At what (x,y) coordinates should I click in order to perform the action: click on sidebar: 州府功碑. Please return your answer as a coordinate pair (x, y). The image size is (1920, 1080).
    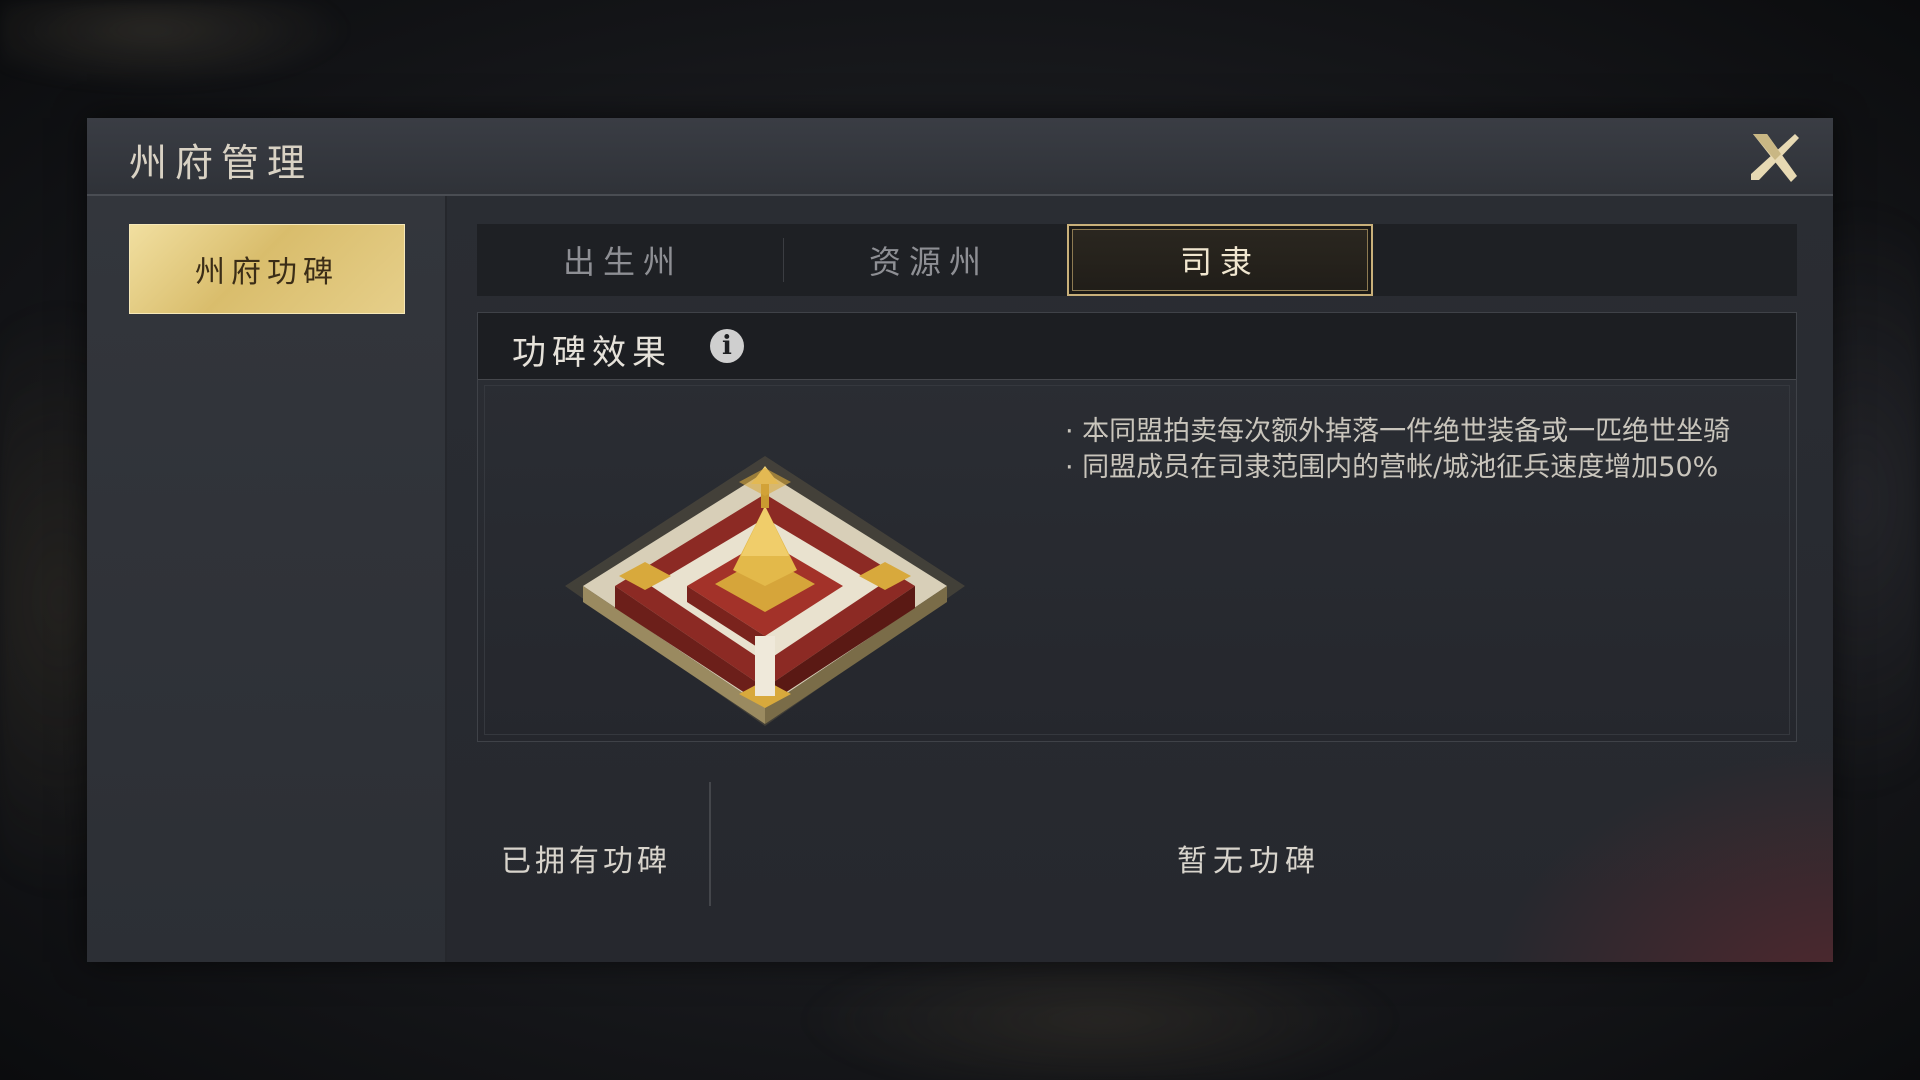
    Looking at the image, I should click on (267, 579).